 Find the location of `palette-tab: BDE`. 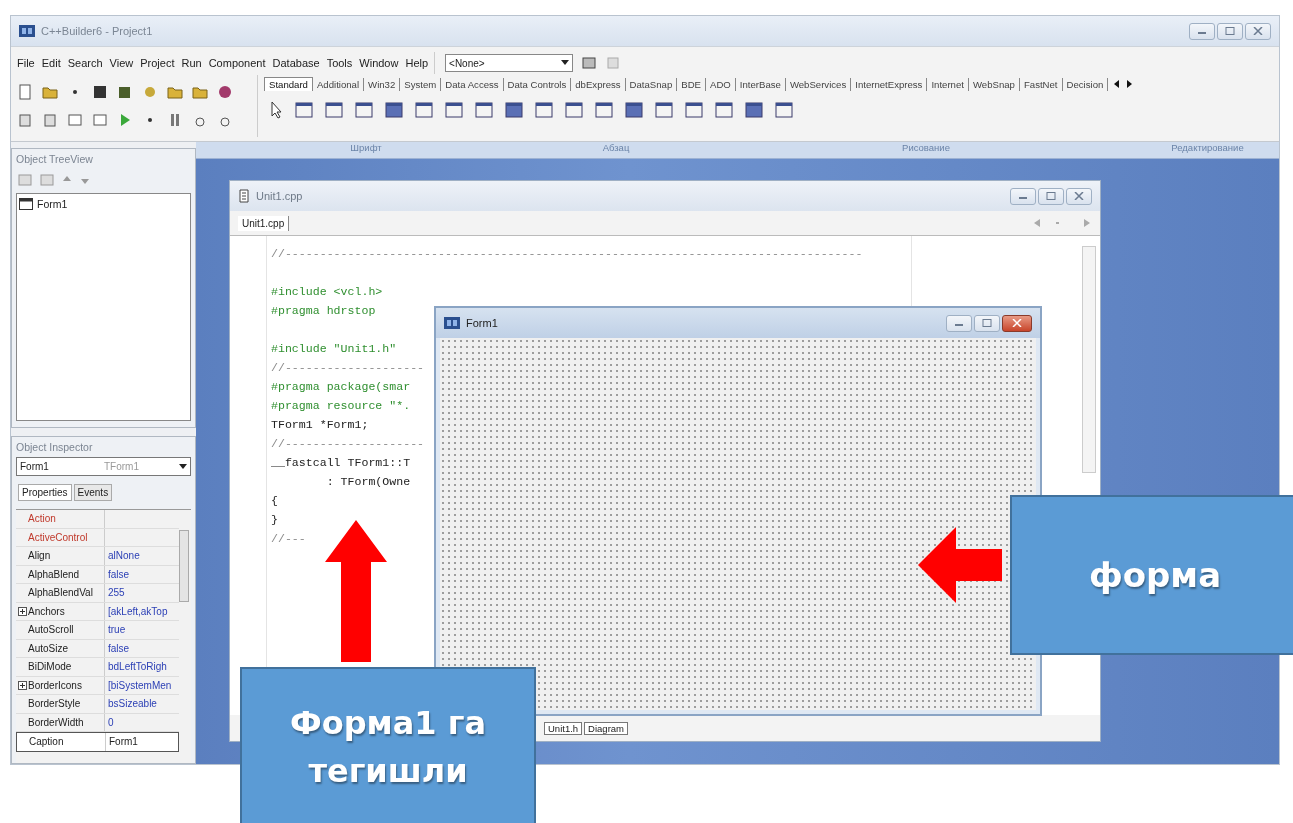

palette-tab: BDE is located at coordinates (691, 84).